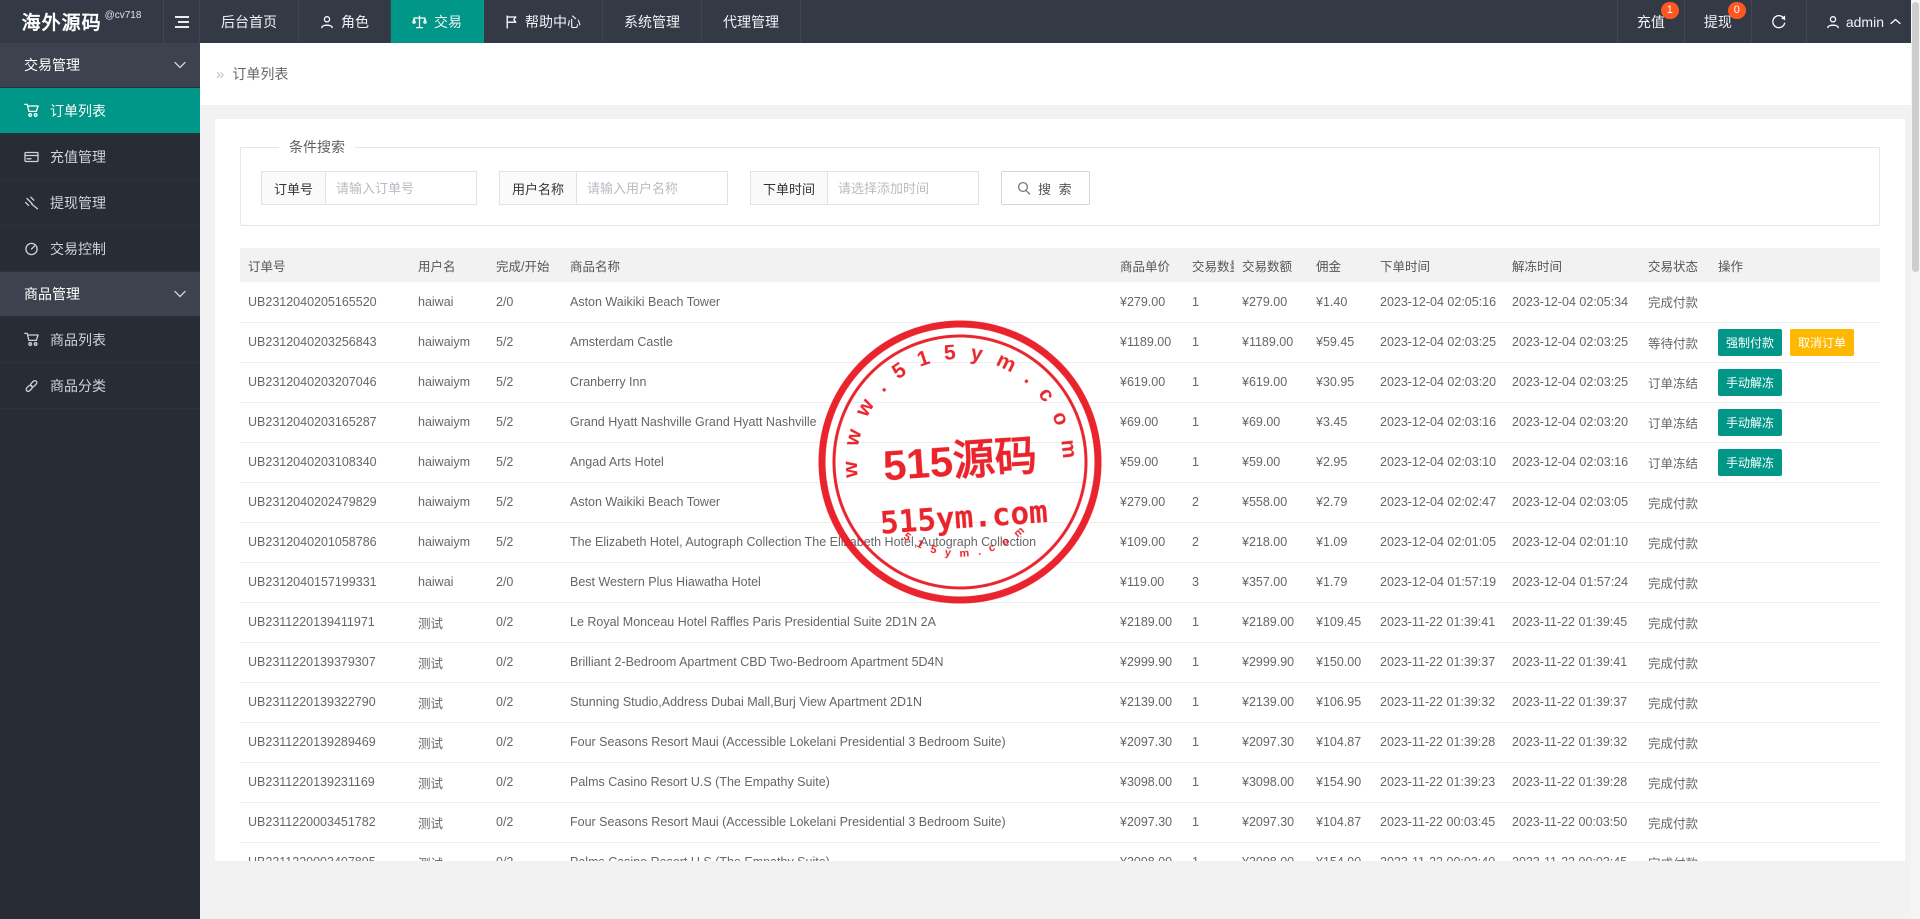 This screenshot has width=1920, height=919. What do you see at coordinates (652, 188) in the screenshot?
I see `username-input` at bounding box center [652, 188].